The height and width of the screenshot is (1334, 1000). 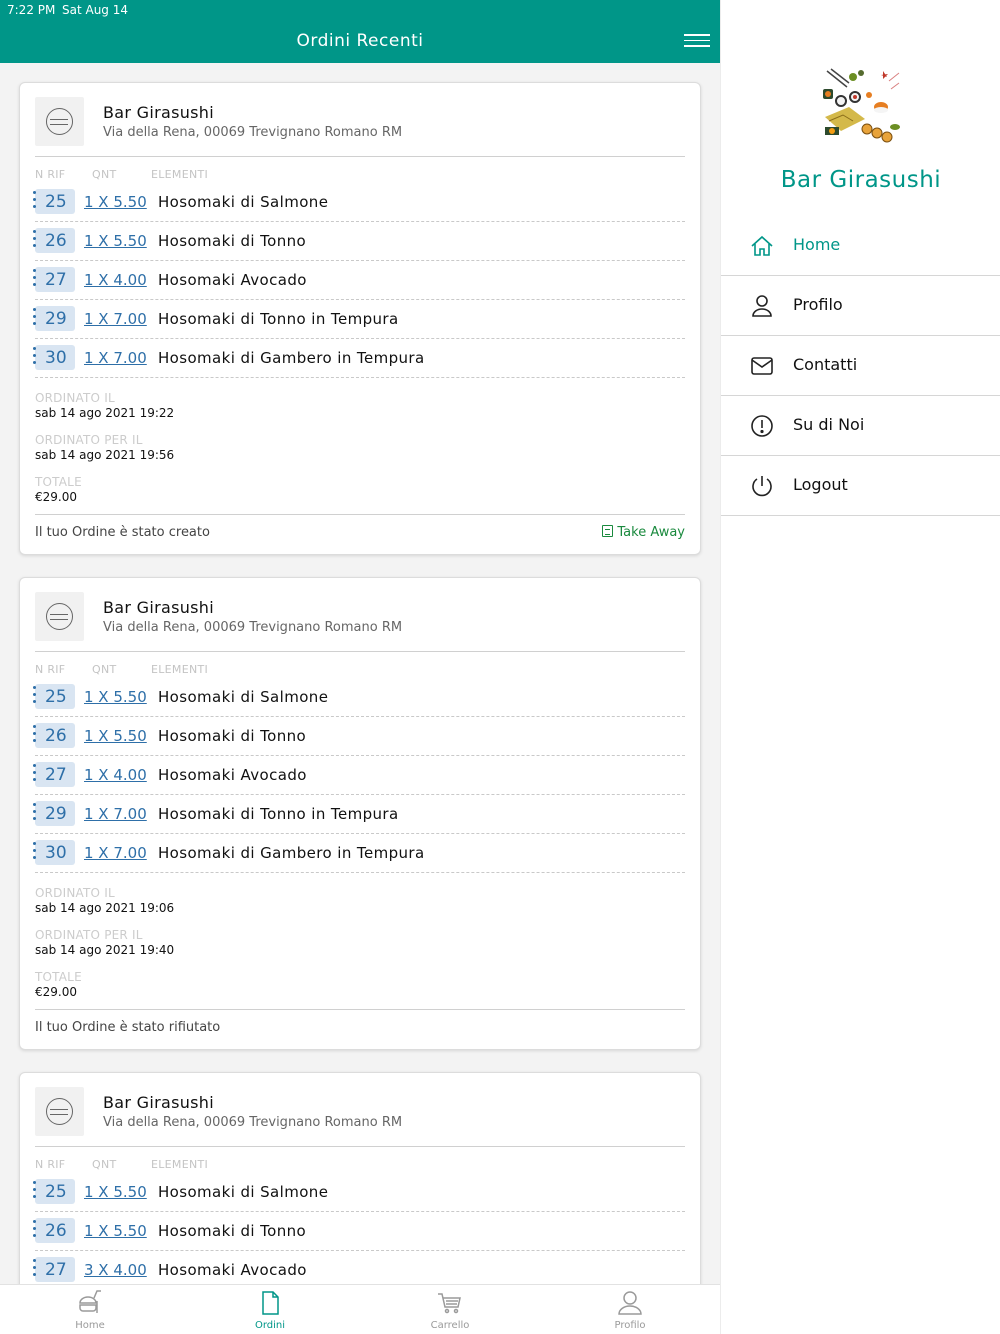 What do you see at coordinates (95, 10) in the screenshot?
I see `status-date: Sat Aug 14` at bounding box center [95, 10].